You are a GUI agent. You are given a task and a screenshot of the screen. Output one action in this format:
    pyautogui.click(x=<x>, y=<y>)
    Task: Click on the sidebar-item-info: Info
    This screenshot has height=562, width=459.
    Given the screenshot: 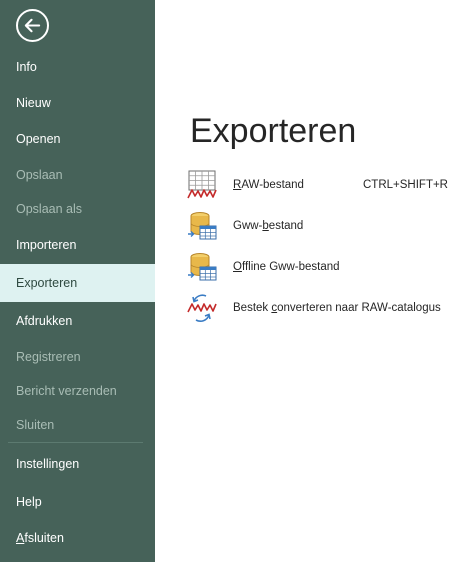 What is the action you would take?
    pyautogui.click(x=77, y=67)
    